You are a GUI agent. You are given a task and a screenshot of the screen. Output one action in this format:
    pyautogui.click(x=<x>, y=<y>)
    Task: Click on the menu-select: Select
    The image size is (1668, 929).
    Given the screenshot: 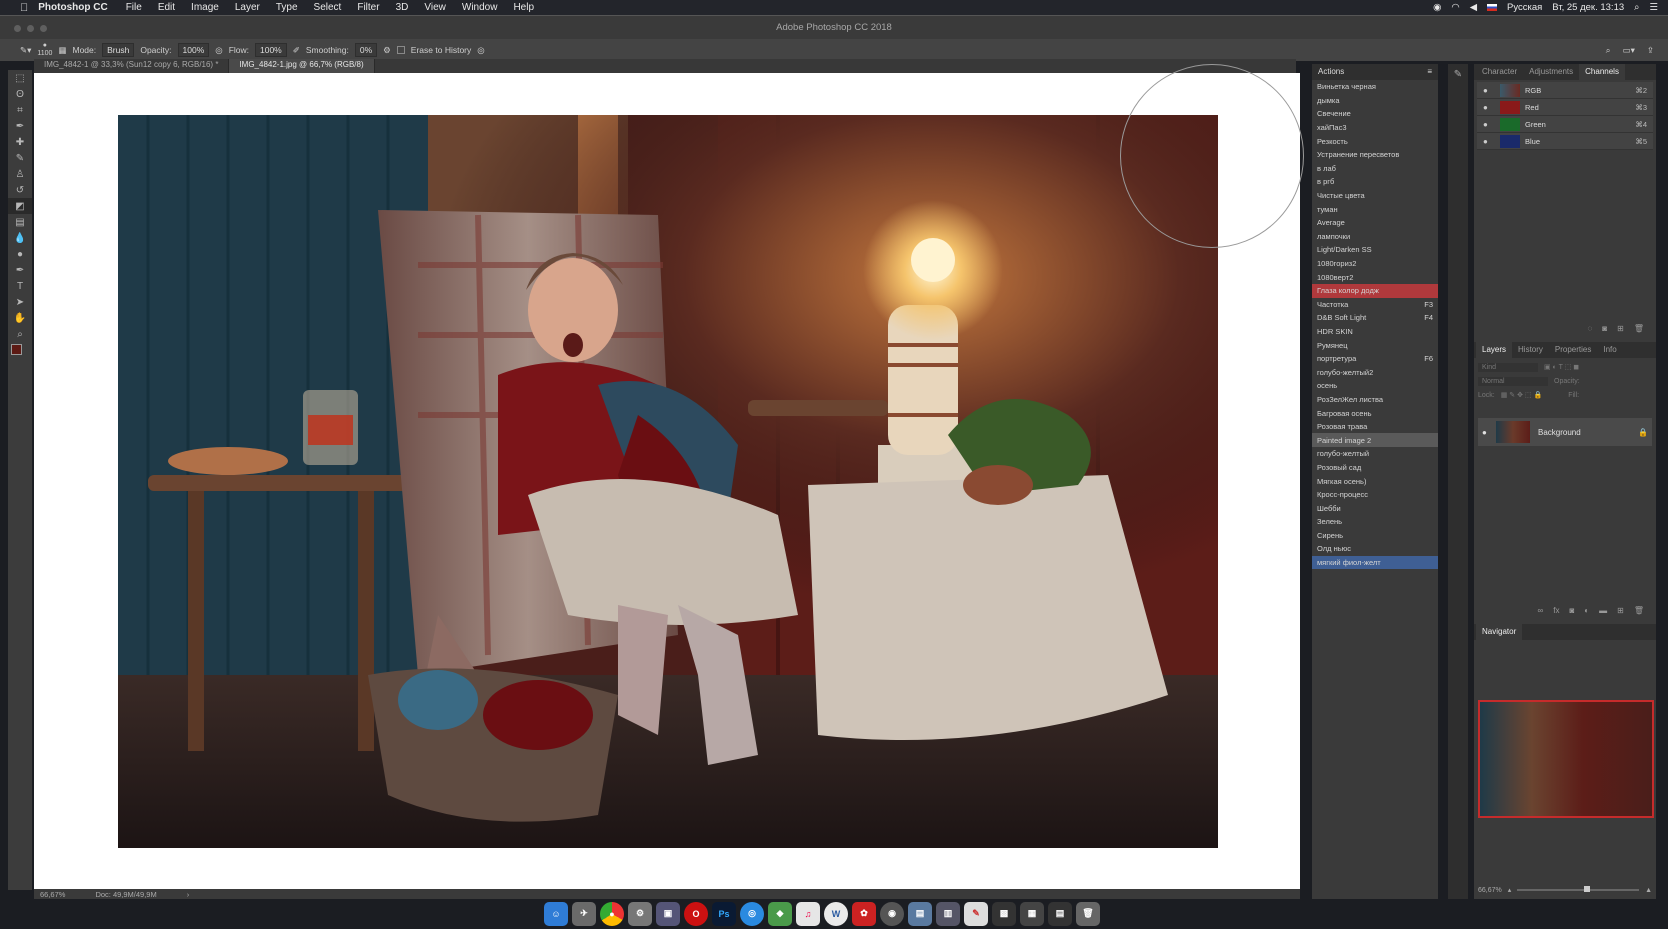 What is the action you would take?
    pyautogui.click(x=328, y=7)
    